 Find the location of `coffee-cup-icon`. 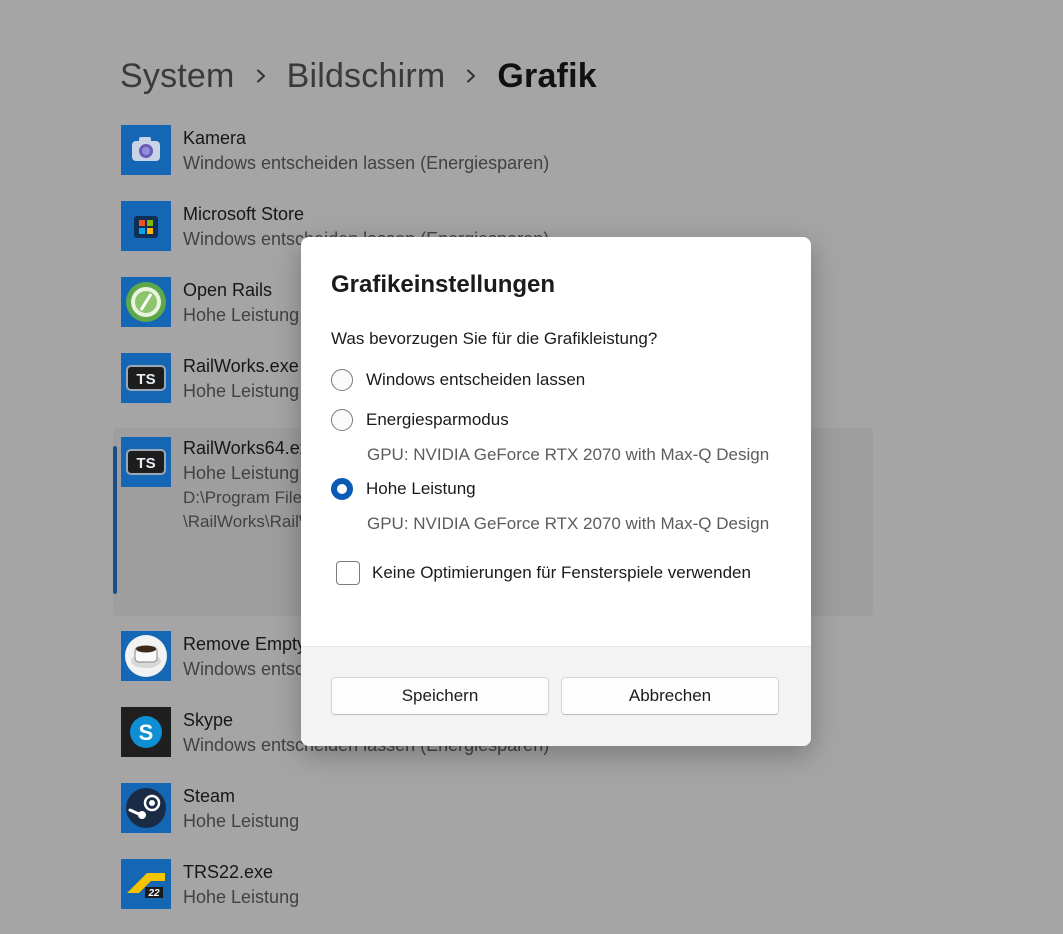

coffee-cup-icon is located at coordinates (146, 656).